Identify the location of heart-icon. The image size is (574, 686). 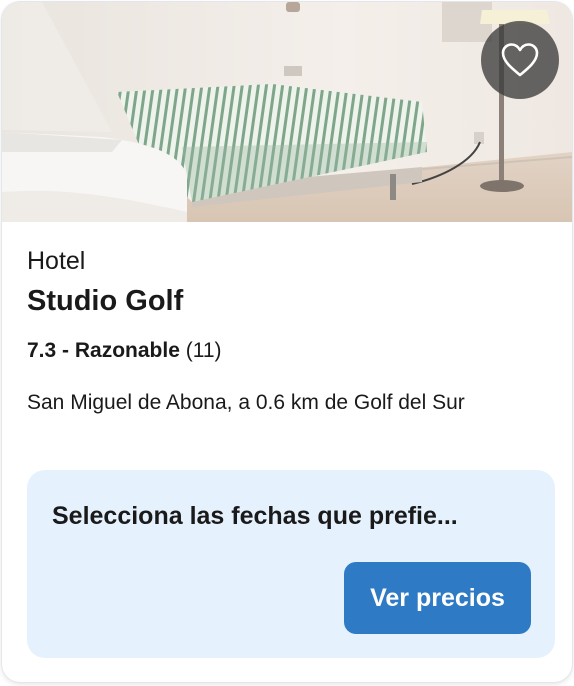
(520, 60).